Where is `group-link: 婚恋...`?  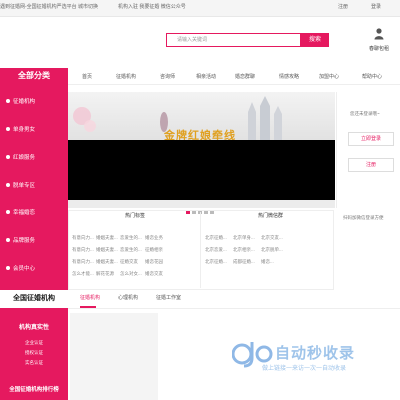
group-link: 婚恋... is located at coordinates (267, 262).